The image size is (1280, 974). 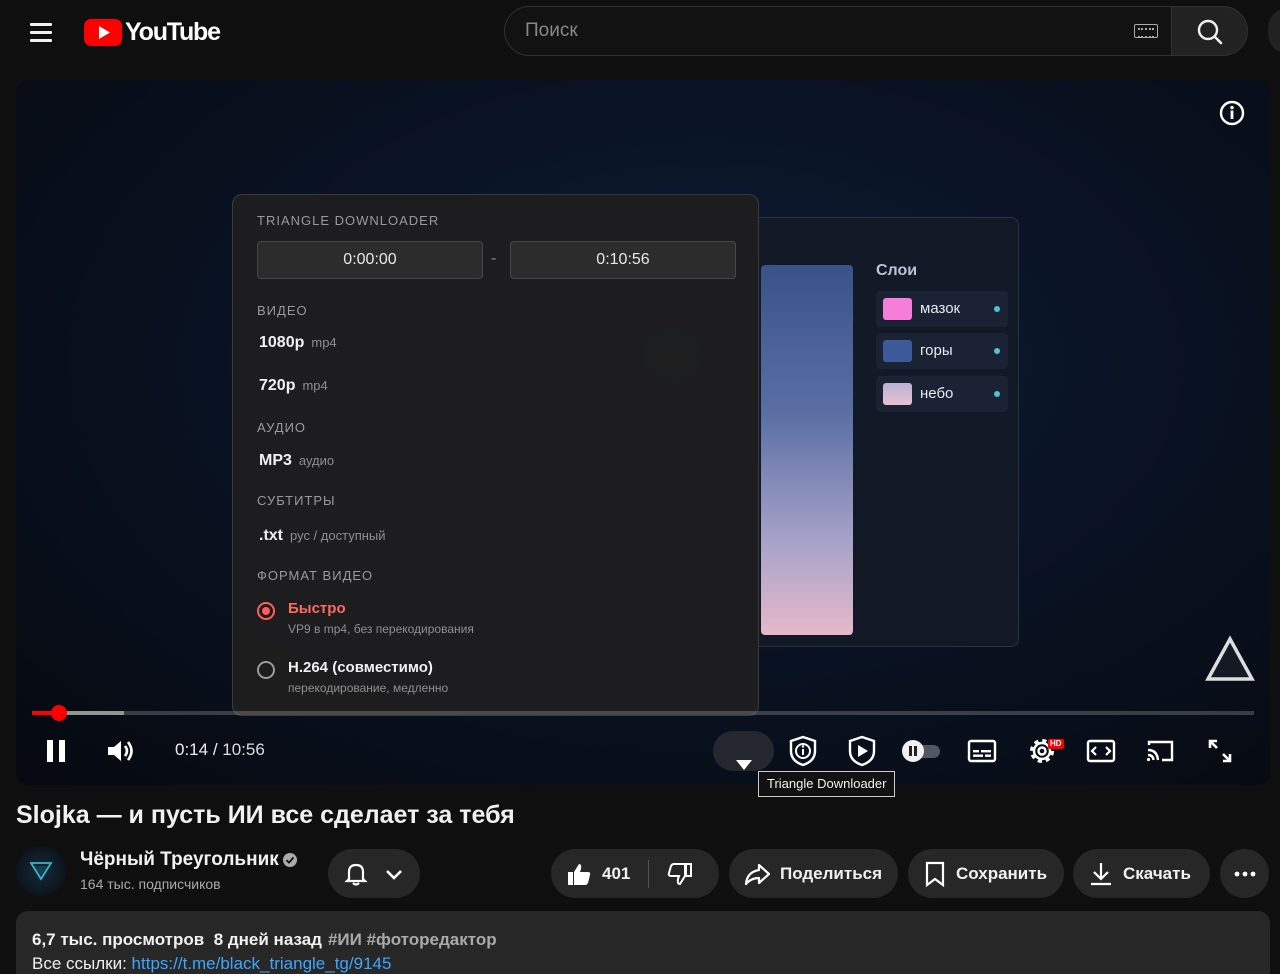 I want to click on subtitles-button, so click(x=982, y=751).